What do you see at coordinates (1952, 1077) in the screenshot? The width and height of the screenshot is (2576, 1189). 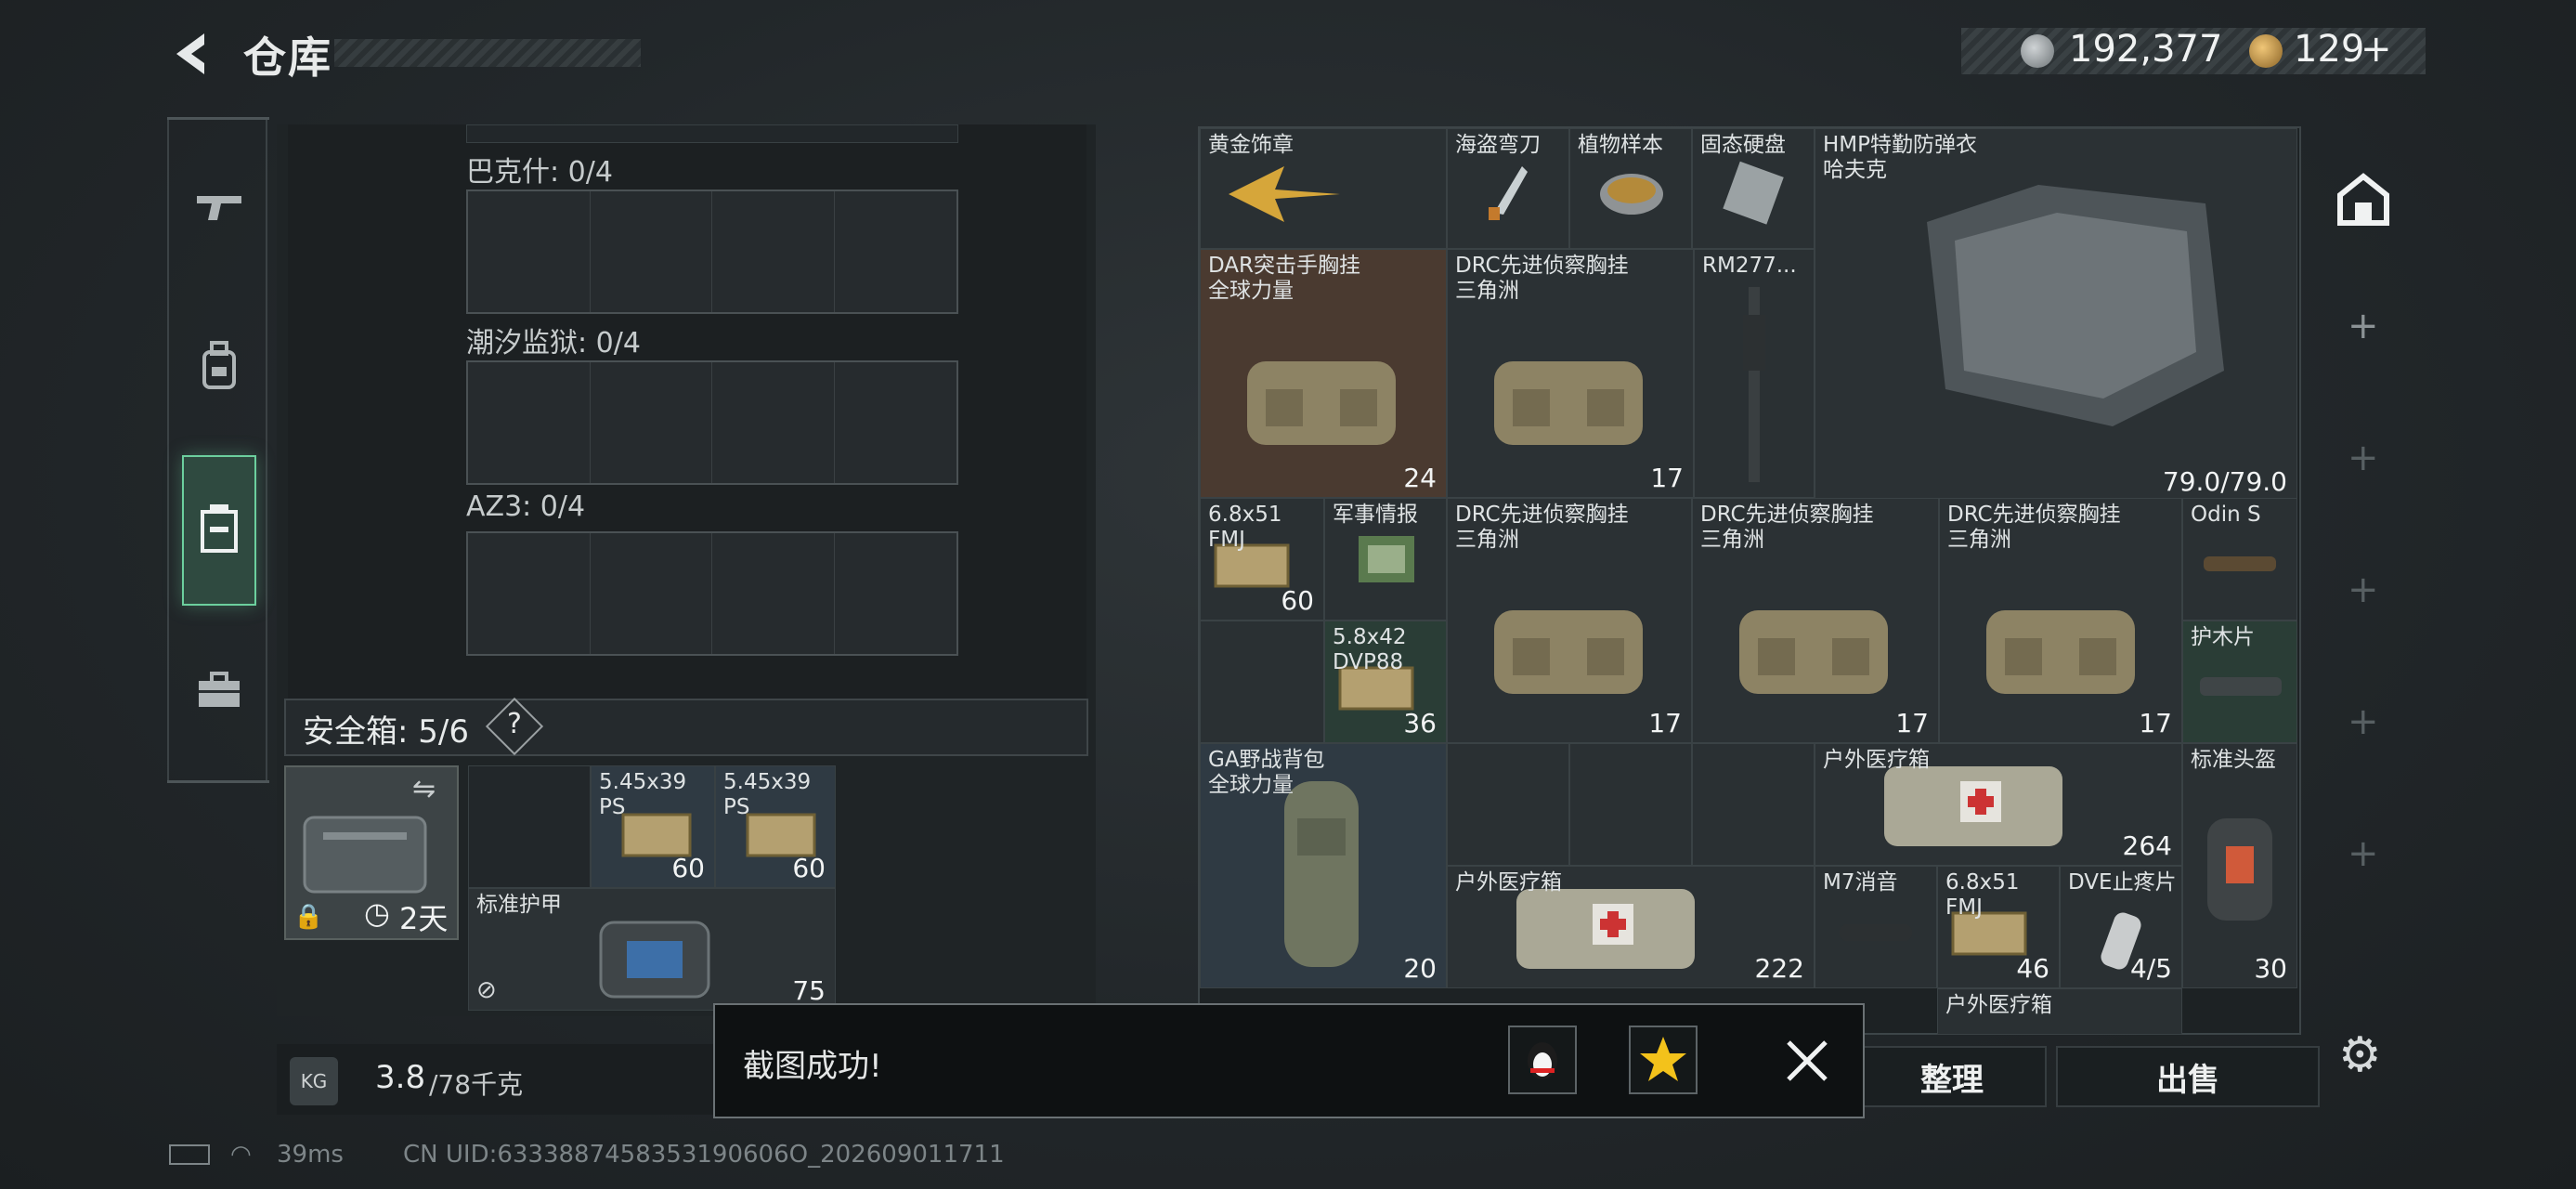 I see `sort-button: 整理` at bounding box center [1952, 1077].